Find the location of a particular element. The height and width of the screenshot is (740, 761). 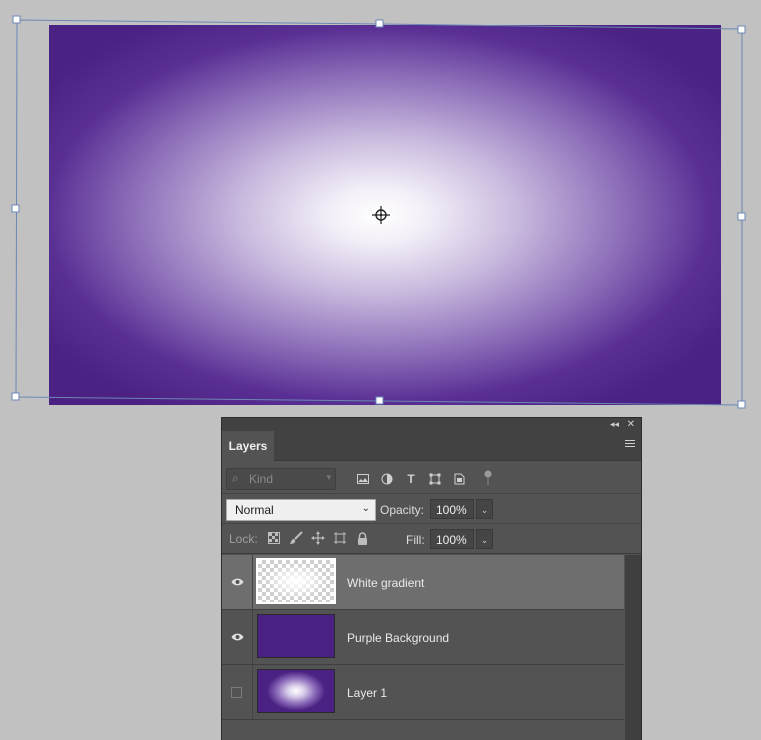

layer-name: Layer 1 is located at coordinates (367, 693).